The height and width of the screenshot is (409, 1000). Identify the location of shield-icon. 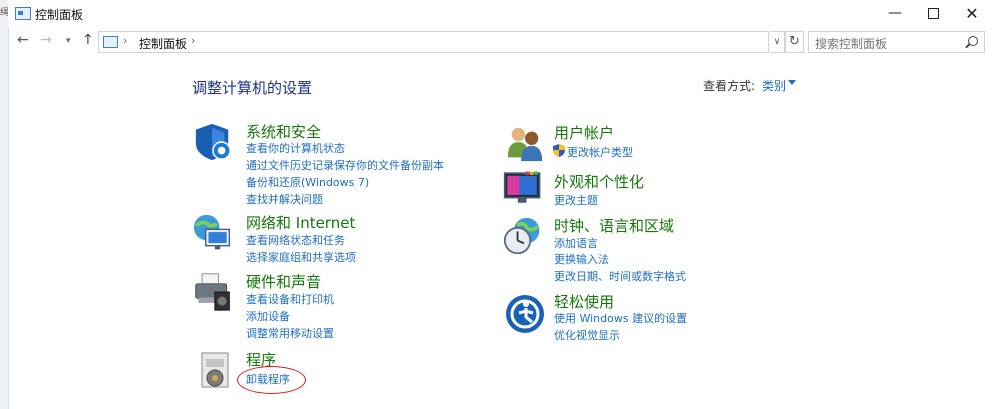
(213, 142).